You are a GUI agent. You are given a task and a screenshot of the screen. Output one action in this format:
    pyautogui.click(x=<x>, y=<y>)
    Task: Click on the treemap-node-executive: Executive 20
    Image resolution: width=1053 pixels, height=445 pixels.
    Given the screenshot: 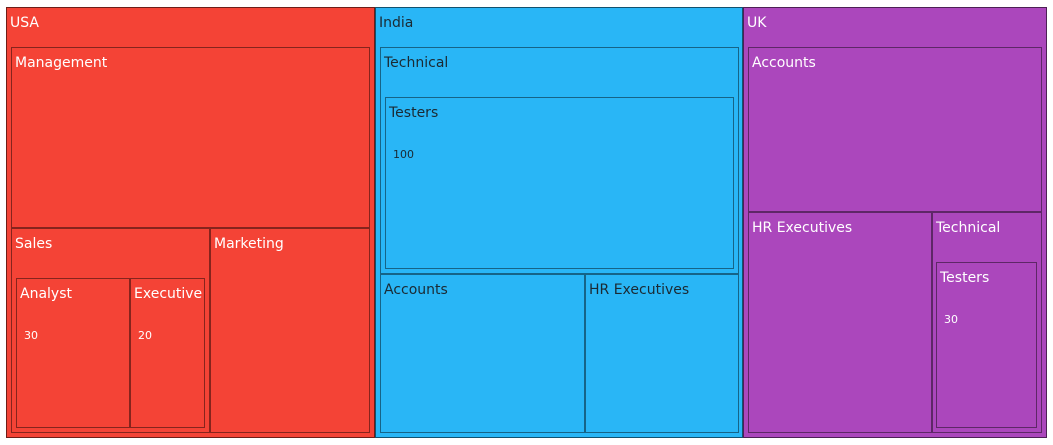 What is the action you would take?
    pyautogui.click(x=167, y=353)
    